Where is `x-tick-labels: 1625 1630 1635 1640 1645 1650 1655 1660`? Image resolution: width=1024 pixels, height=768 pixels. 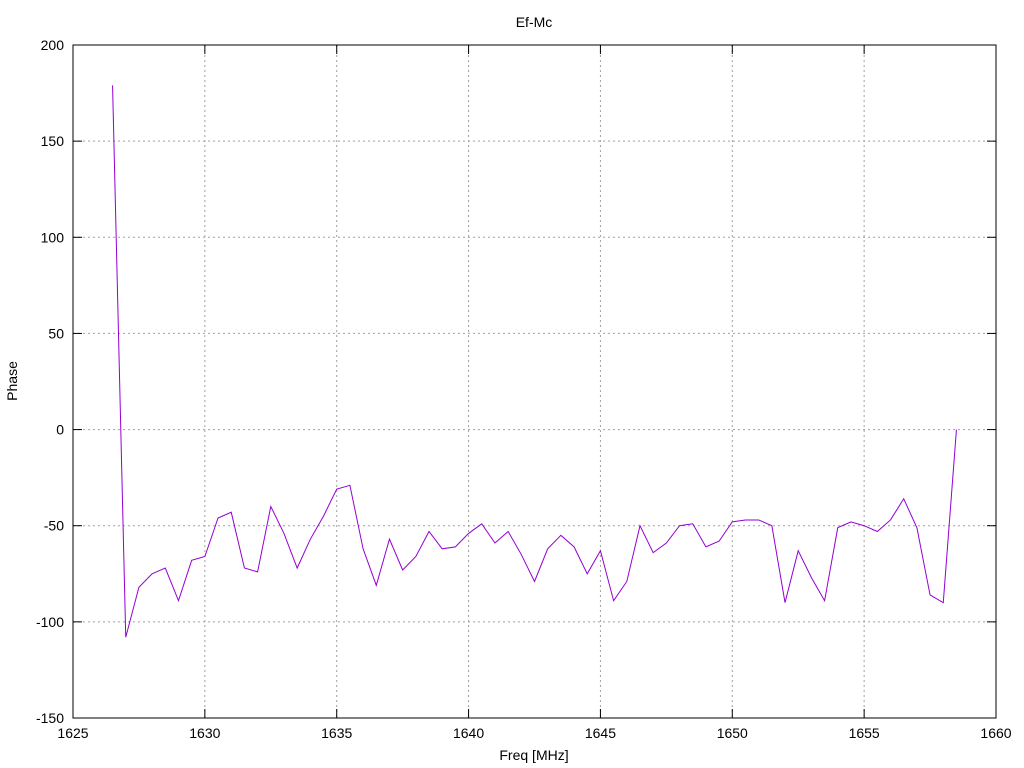
x-tick-labels: 1625 1630 1635 1640 1645 1650 1655 1660 is located at coordinates (534, 733).